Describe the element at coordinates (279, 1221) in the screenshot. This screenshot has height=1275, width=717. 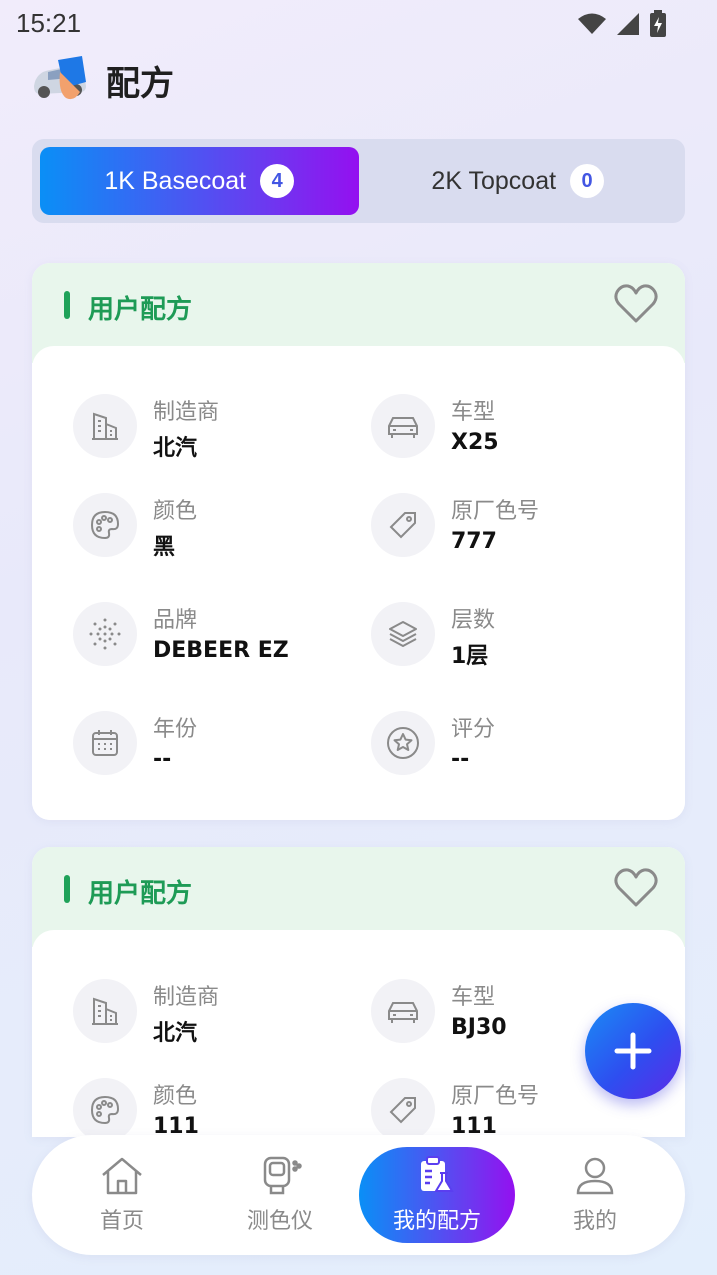
I see `nav-label: 测色仪` at that location.